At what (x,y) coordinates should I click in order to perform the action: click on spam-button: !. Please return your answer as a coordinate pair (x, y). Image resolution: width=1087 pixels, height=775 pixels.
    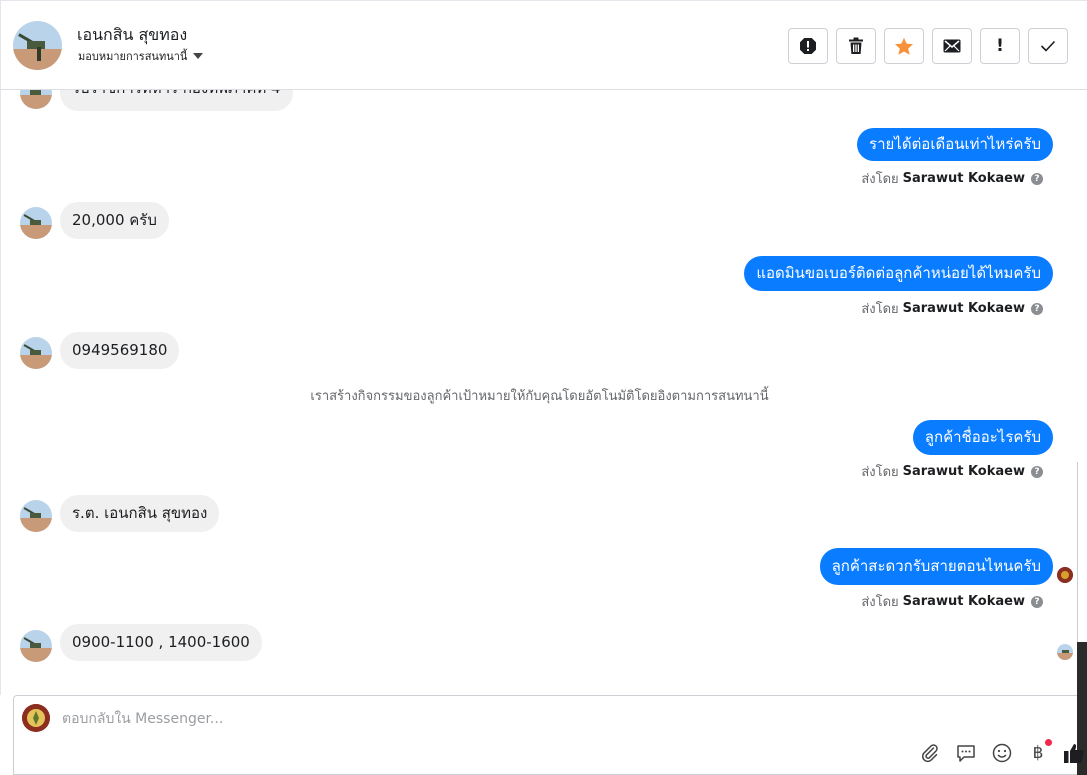
    Looking at the image, I should click on (1000, 46).